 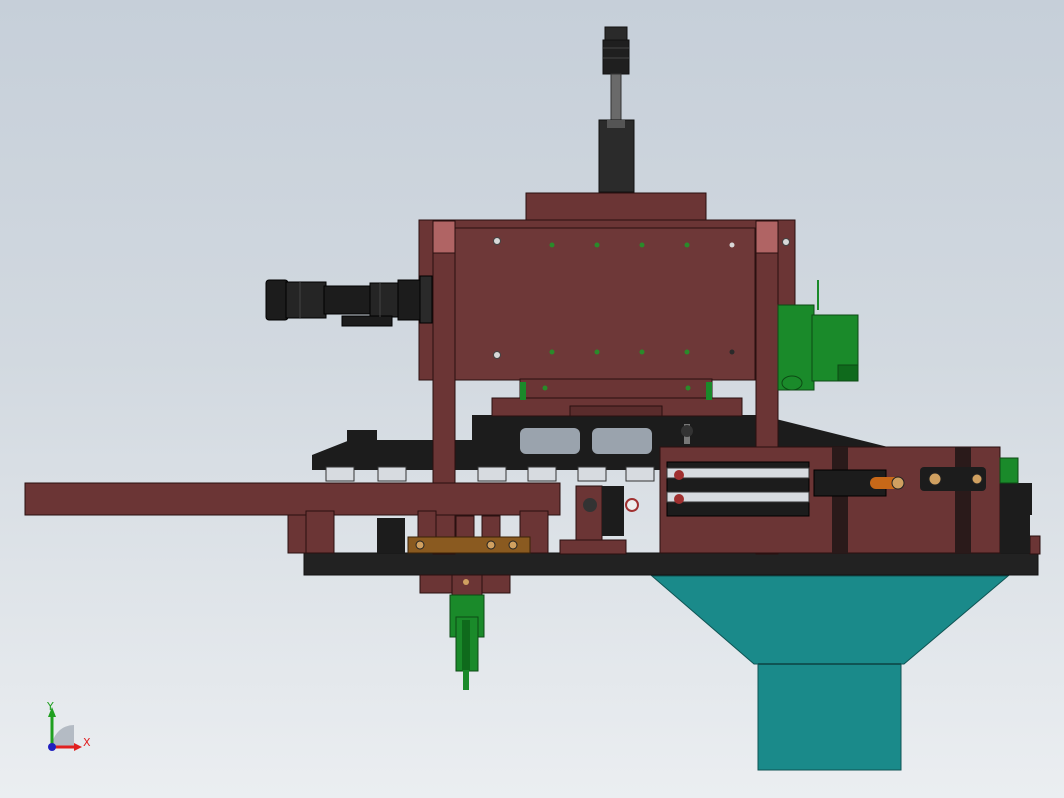 I want to click on bottom-green-actuator, so click(x=465, y=632).